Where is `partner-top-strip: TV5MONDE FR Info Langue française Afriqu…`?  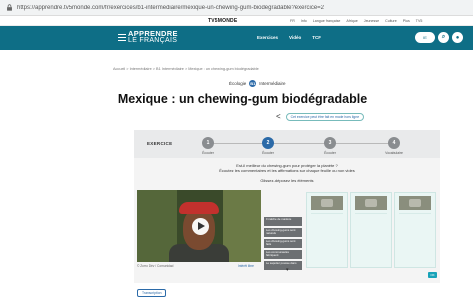
partner-top-strip: TV5MONDE FR Info Langue française Afriqu… is located at coordinates (236, 21).